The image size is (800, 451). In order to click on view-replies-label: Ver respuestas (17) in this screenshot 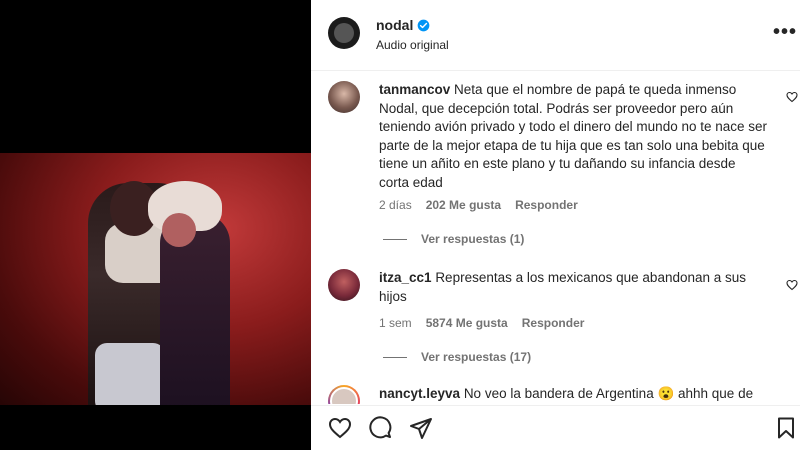, I will do `click(476, 357)`.